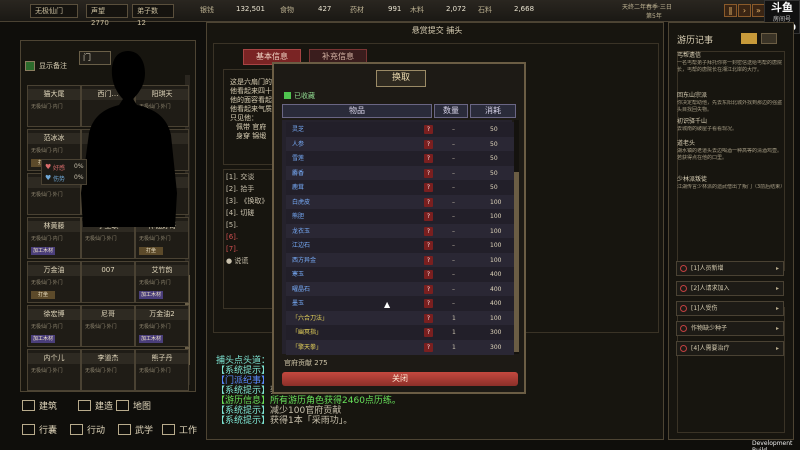 The image size is (800, 450). What do you see at coordinates (400, 332) in the screenshot?
I see `item-row: 「幽冥指」? 1 300` at bounding box center [400, 332].